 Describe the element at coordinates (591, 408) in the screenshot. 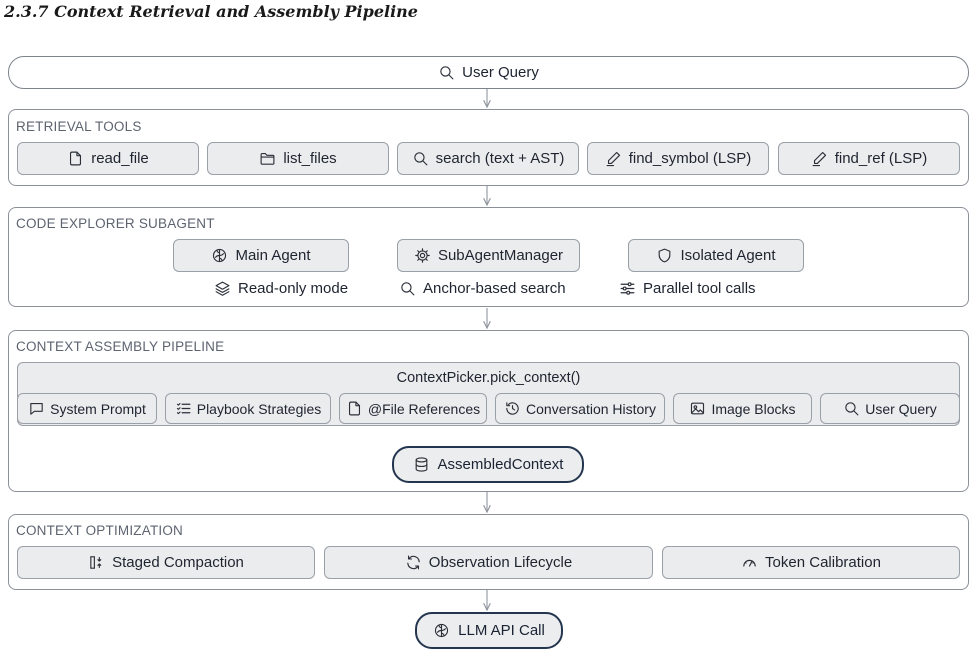

I see `source-conversation-history-label: Conversation History` at that location.